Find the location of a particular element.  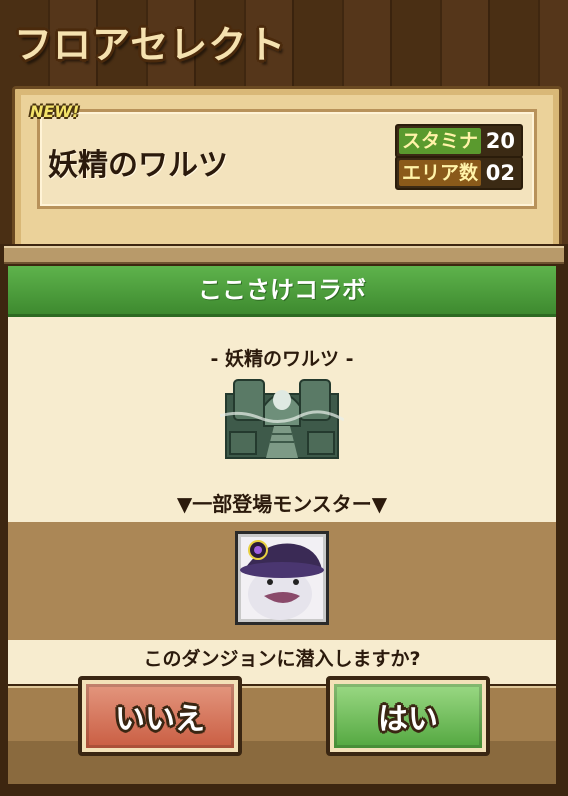

stamina-value: 20 is located at coordinates (500, 141).